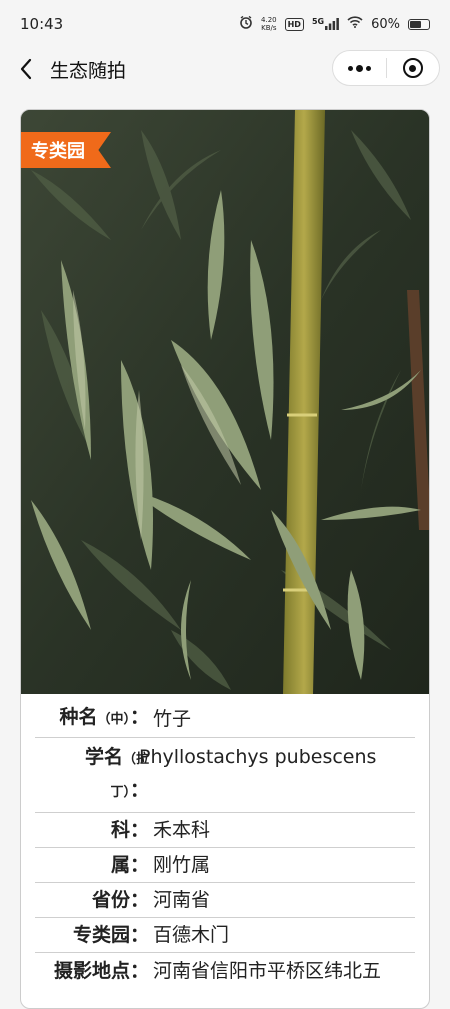  I want to click on chevron-left-icon, so click(26, 69).